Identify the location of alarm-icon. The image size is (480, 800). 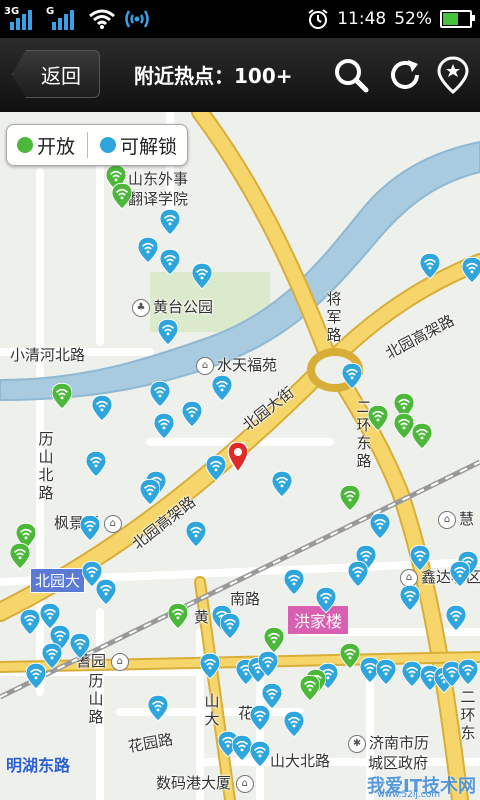
(318, 19).